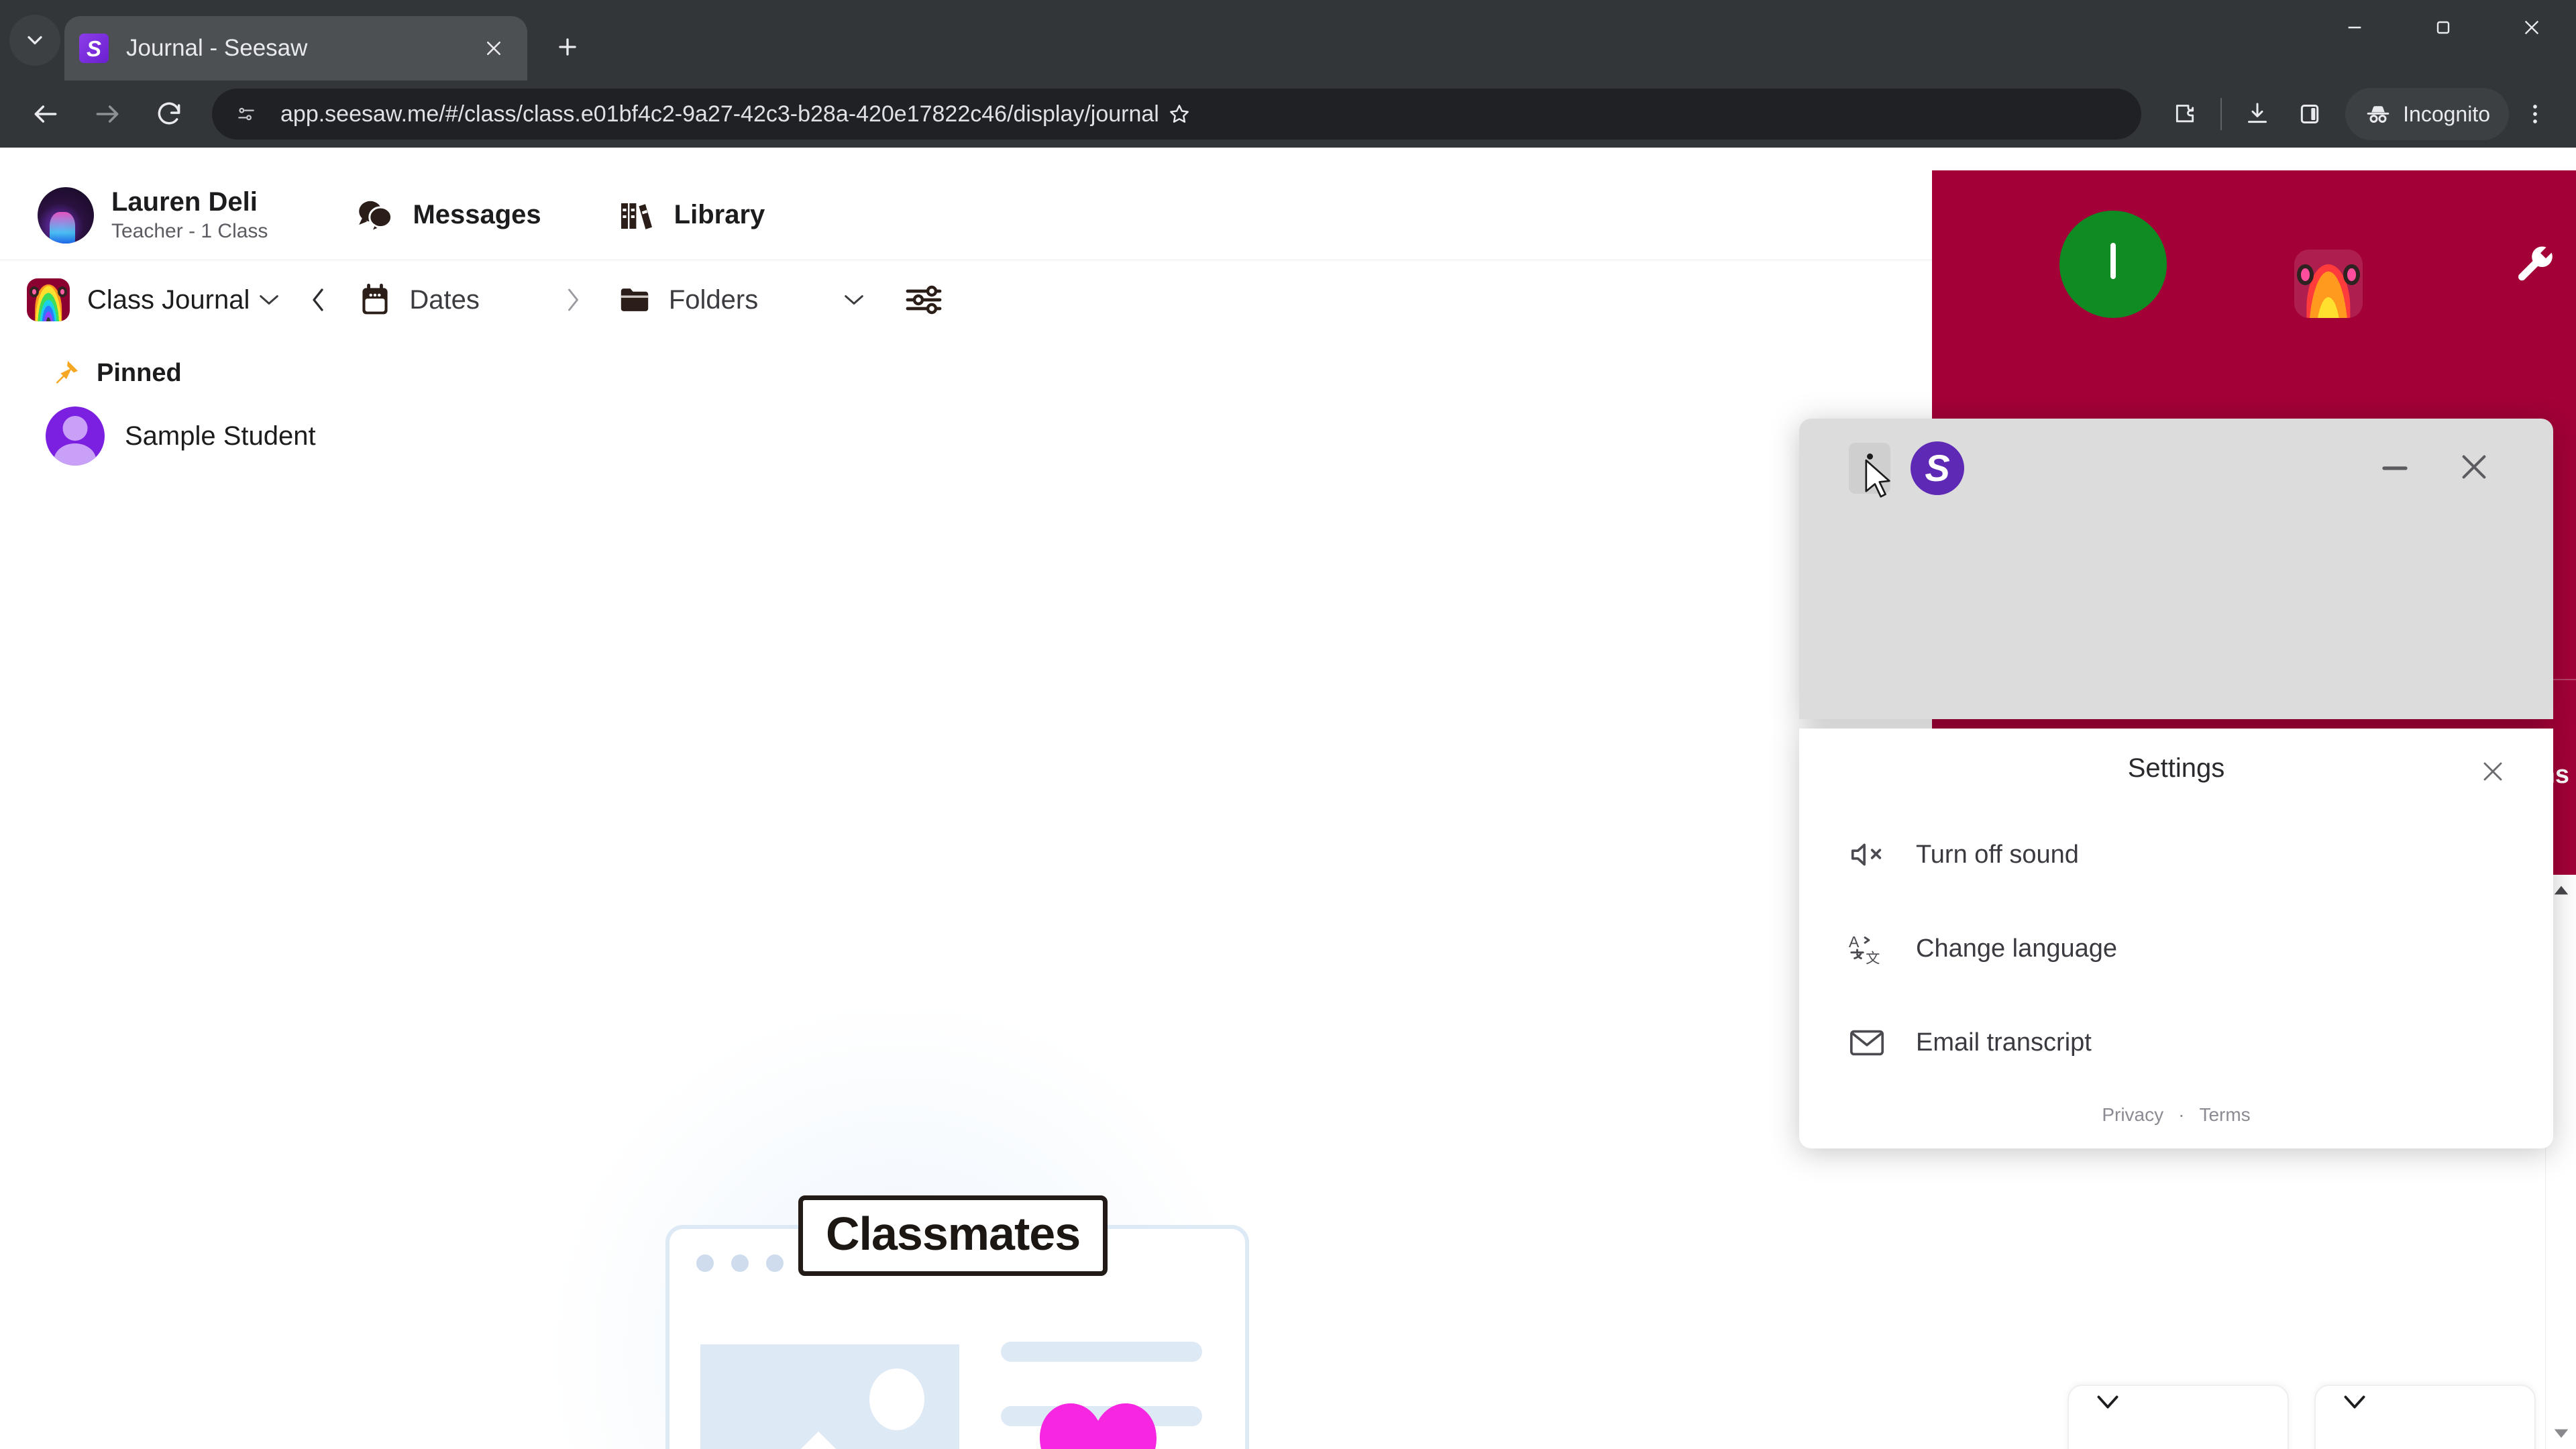  Describe the element at coordinates (220, 436) in the screenshot. I see `student-name: Sample Student` at that location.